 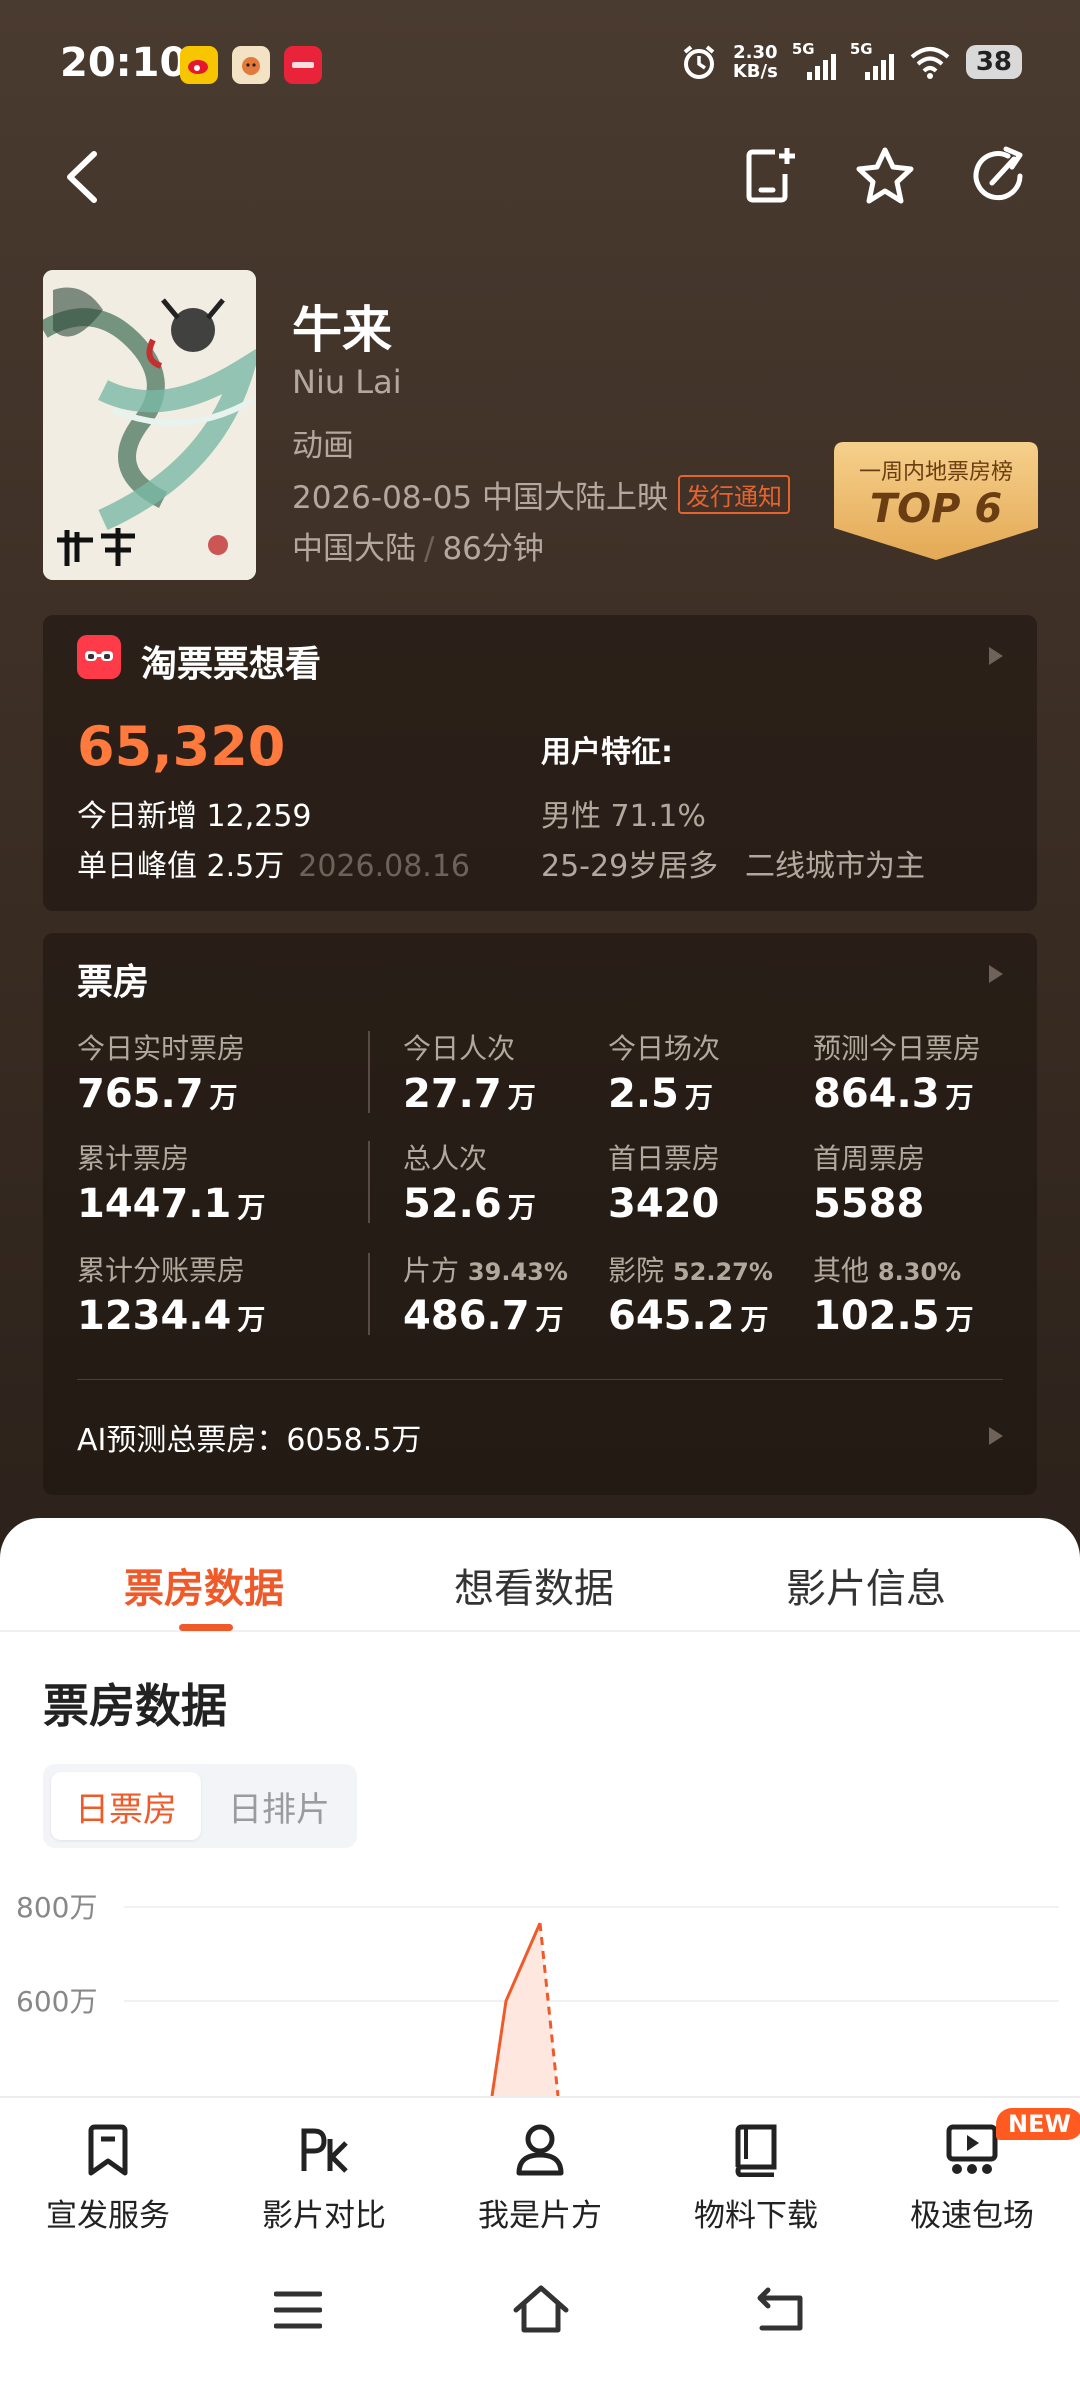 What do you see at coordinates (231, 664) in the screenshot?
I see `want-card-title: 淘票票想看` at bounding box center [231, 664].